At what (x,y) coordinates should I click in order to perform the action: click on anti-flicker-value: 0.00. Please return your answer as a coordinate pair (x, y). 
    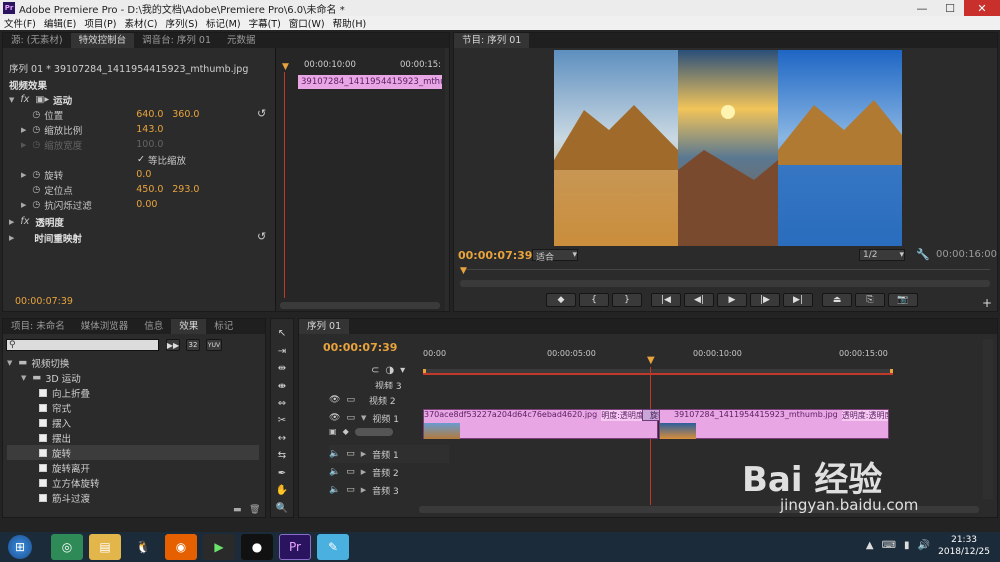
    Looking at the image, I should click on (146, 204).